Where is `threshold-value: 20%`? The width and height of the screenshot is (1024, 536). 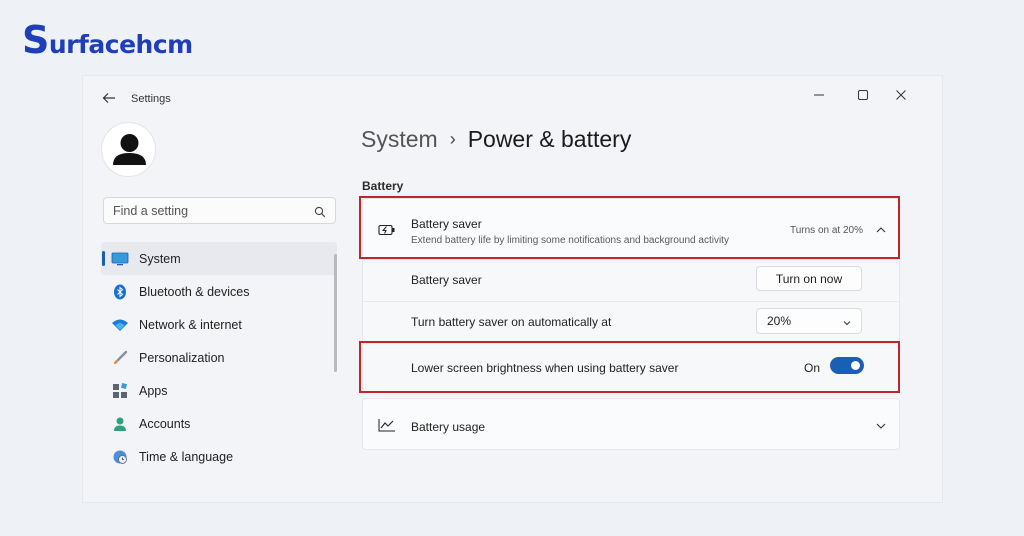 threshold-value: 20% is located at coordinates (779, 321).